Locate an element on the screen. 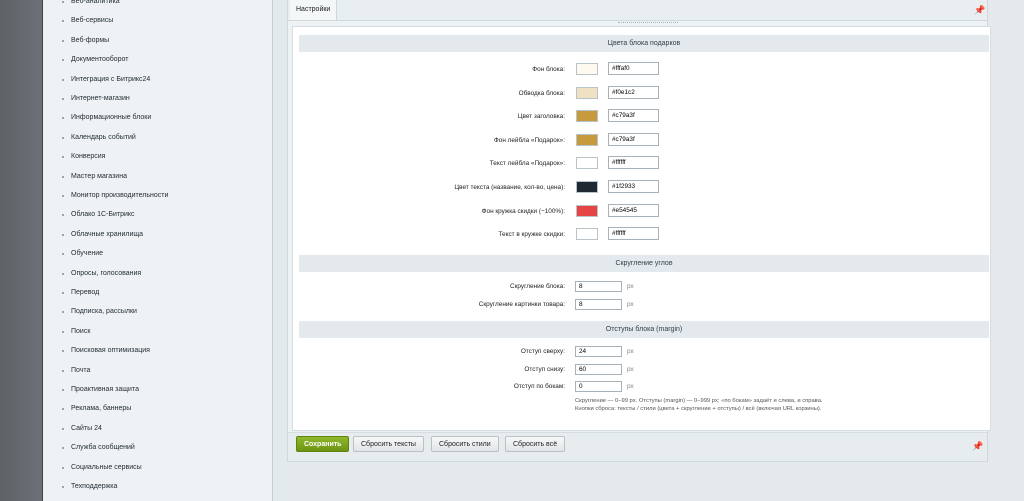  reset-texts-button: Сбросить тексты is located at coordinates (388, 444).